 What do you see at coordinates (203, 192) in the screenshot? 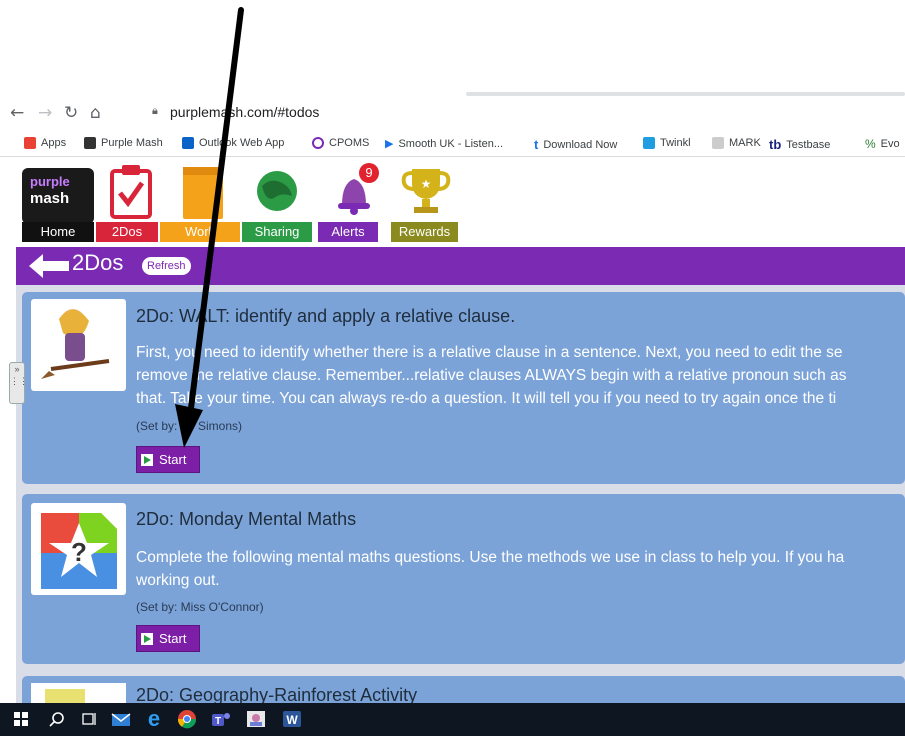
I see `folder-icon` at bounding box center [203, 192].